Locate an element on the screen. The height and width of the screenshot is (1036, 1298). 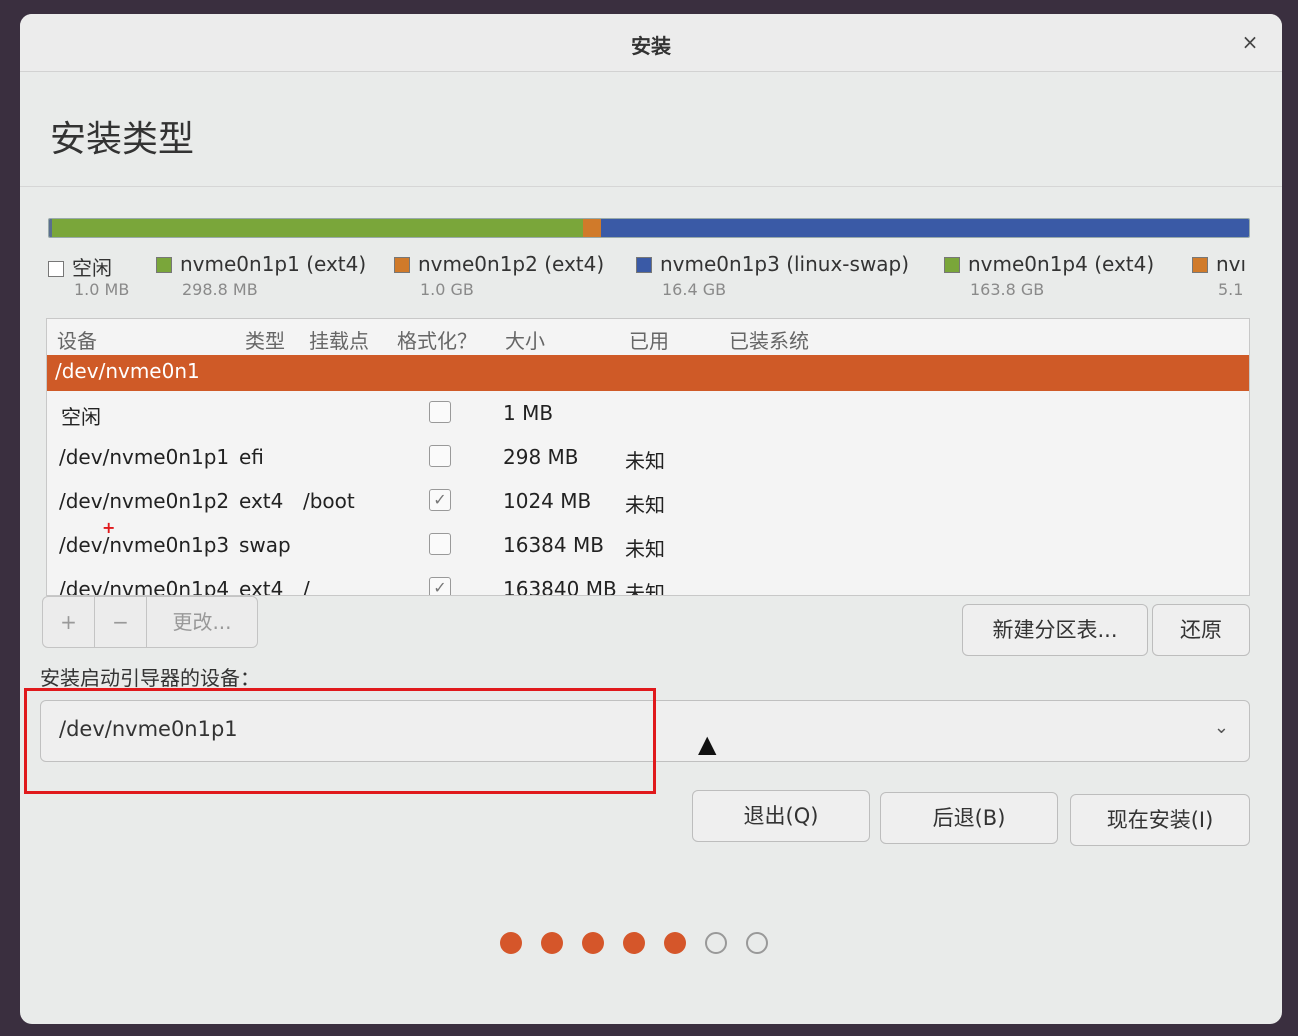
bootloader-label: 安装启动引导器的设备： is located at coordinates (150, 678).